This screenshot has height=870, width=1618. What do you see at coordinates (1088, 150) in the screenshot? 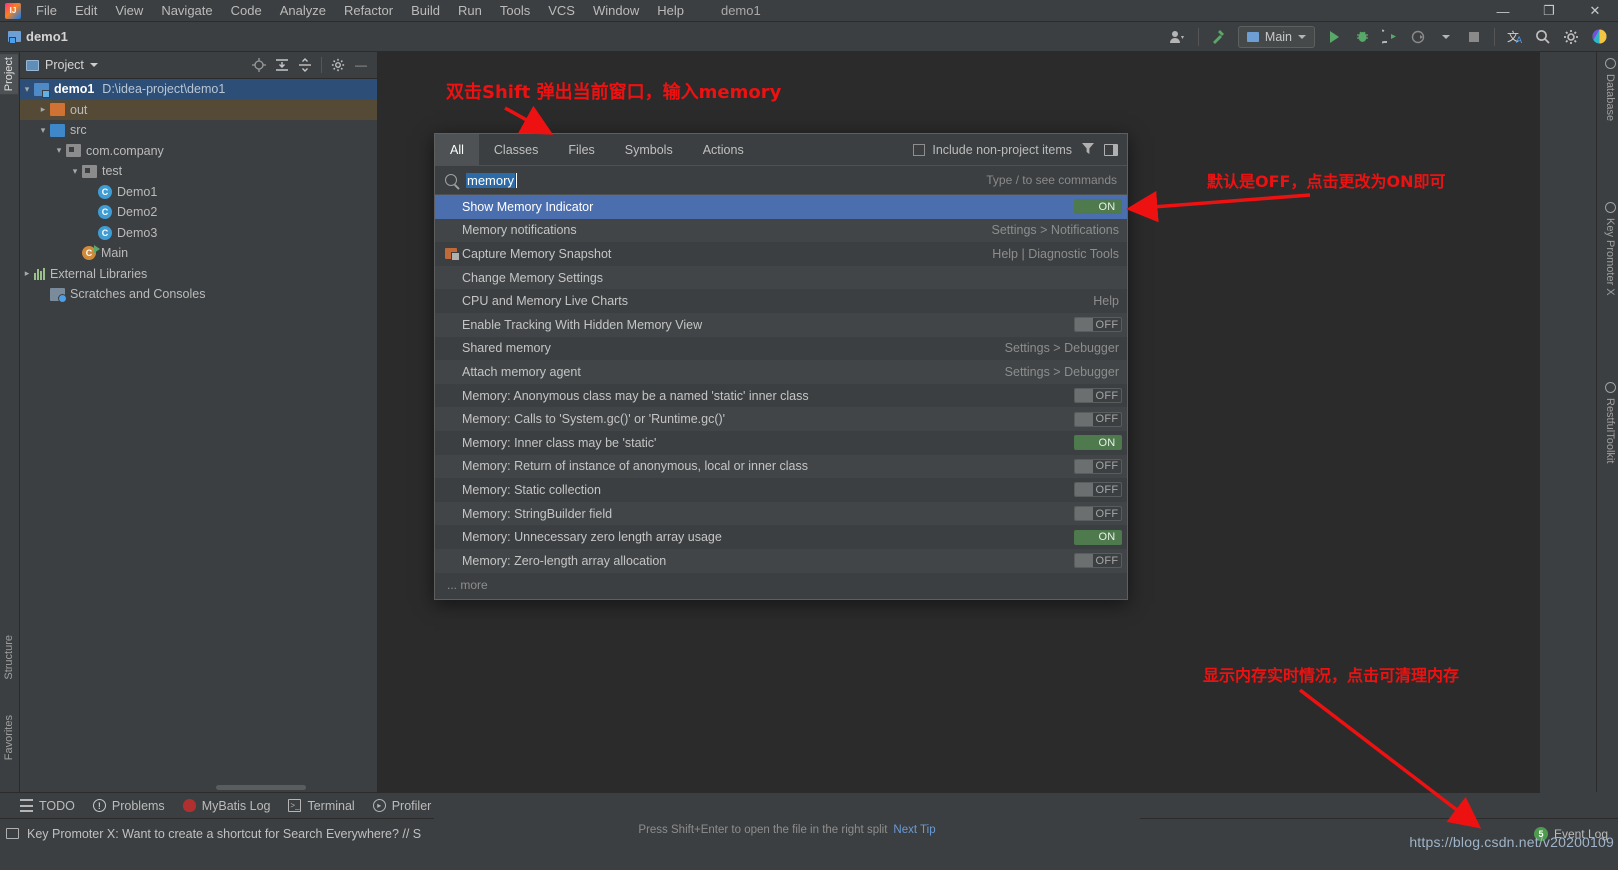
I see `filter-icon` at bounding box center [1088, 150].